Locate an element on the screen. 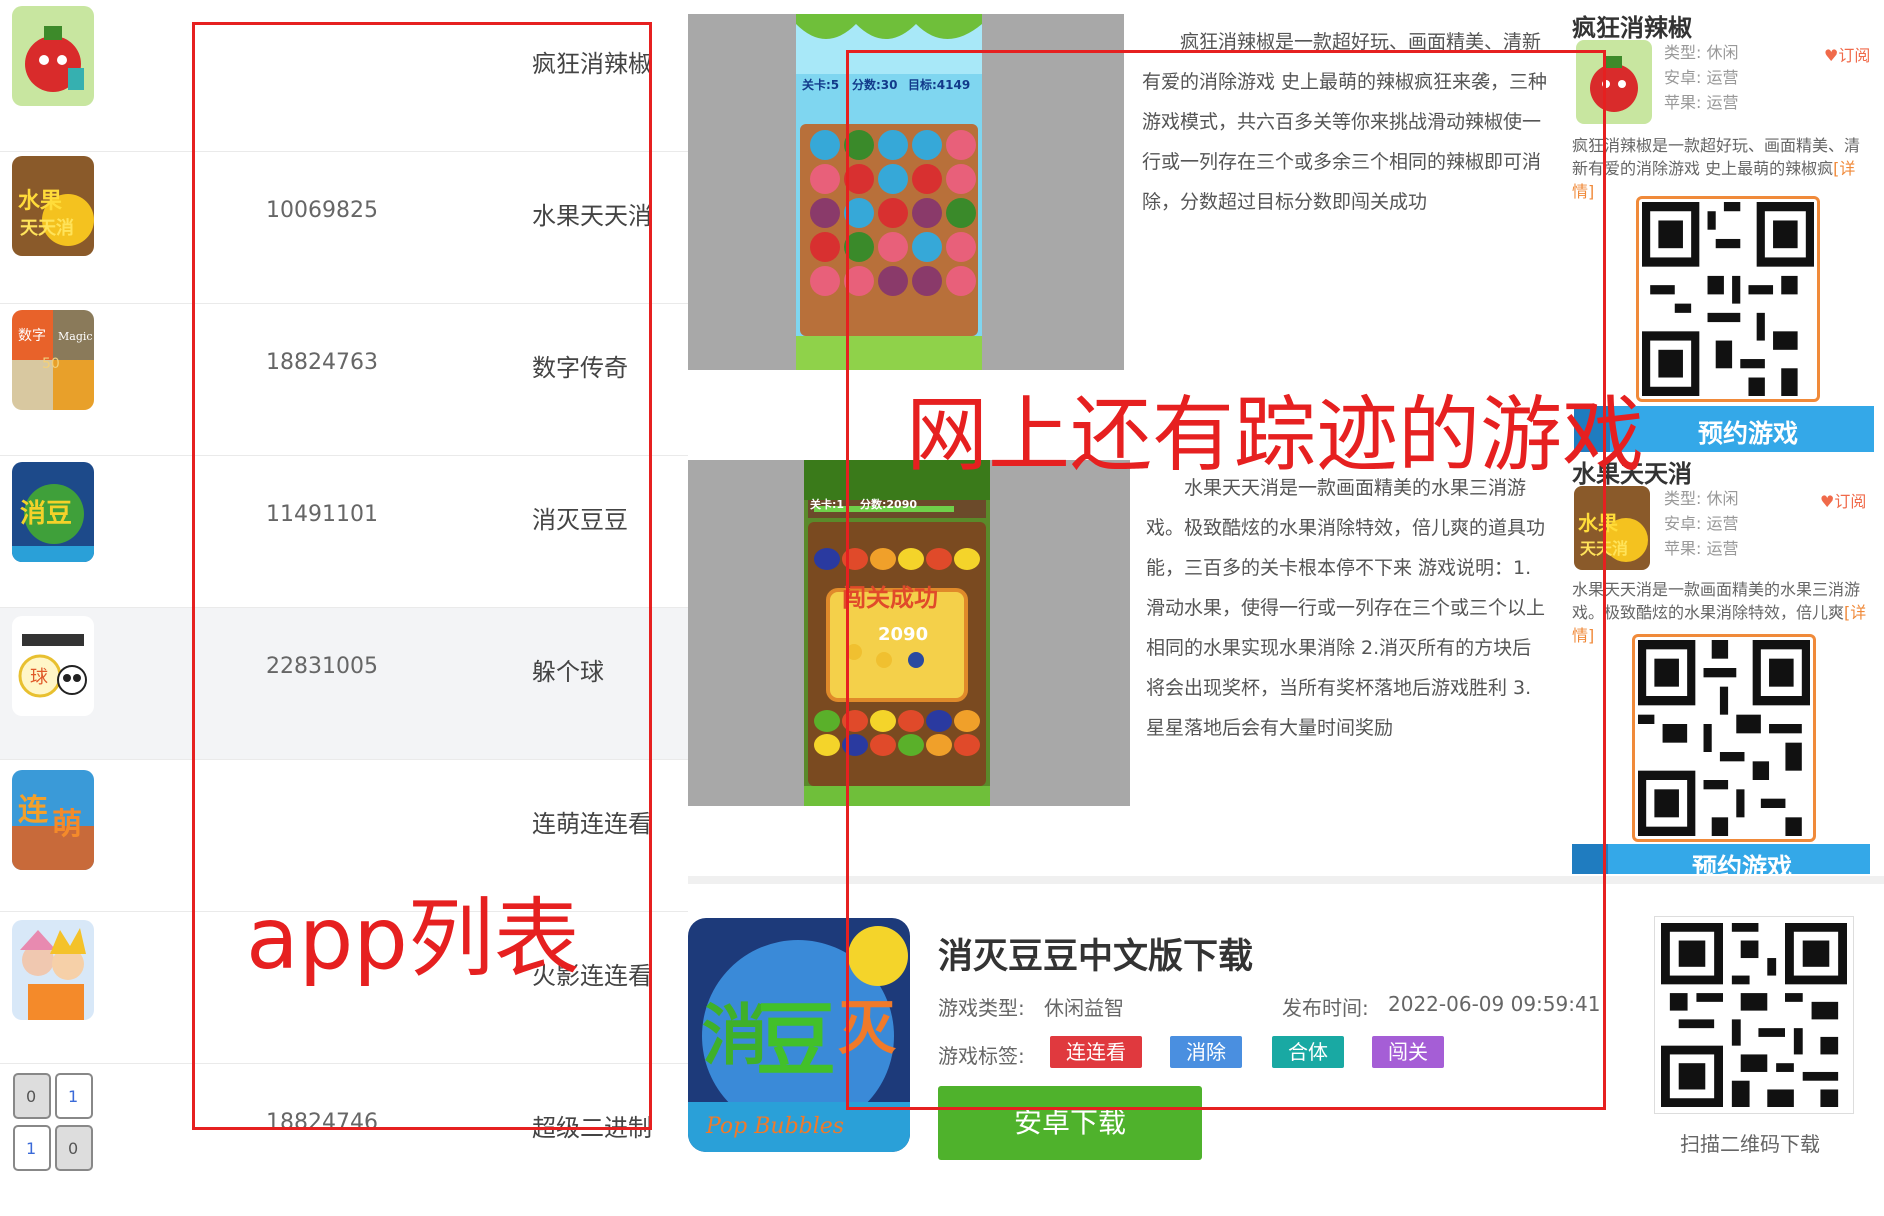 This screenshot has width=1884, height=1216. qr-caption: 扫描二维码下载 is located at coordinates (1750, 1144).